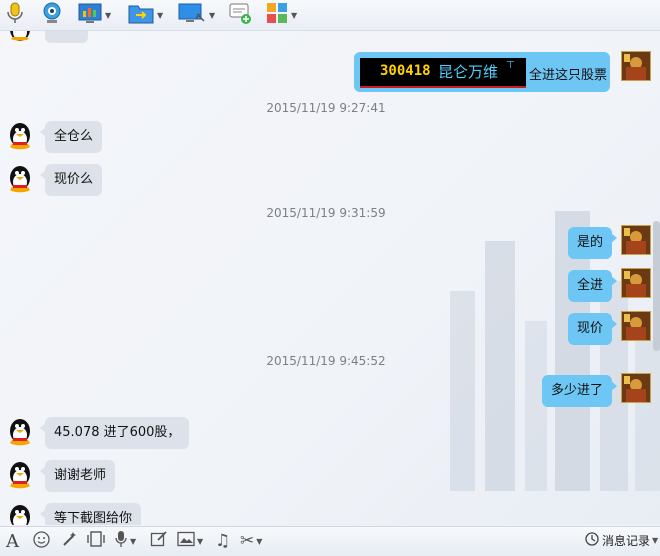  I want to click on timestamp: 2015/11/19 9:45:52, so click(326, 361).